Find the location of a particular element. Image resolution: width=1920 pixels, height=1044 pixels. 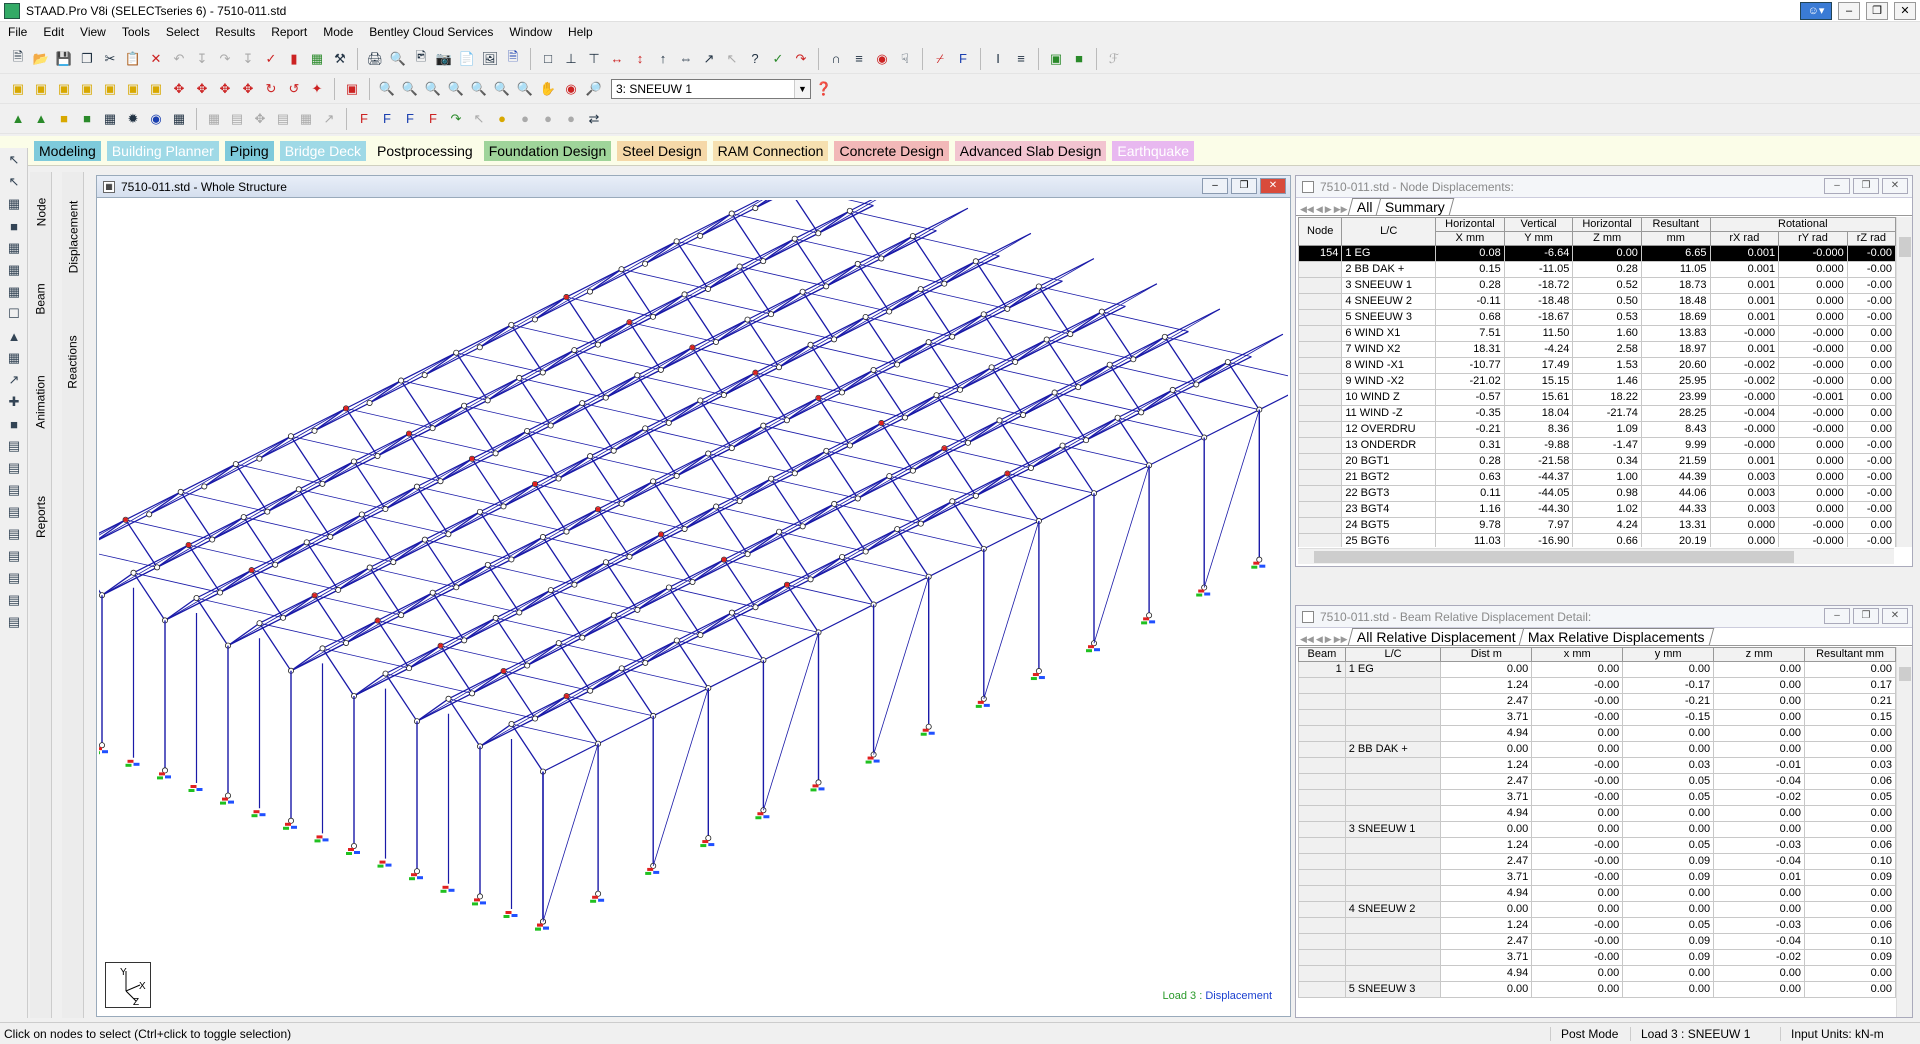

select-plates-icon: ■ is located at coordinates (14, 226).